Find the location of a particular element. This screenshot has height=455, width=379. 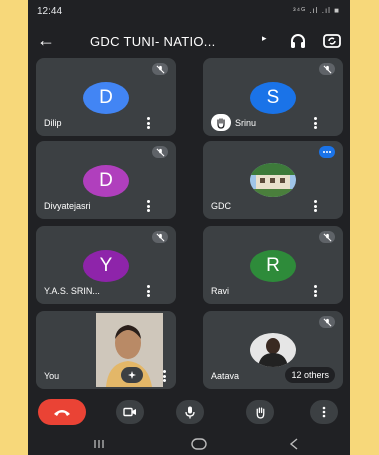

headphones-icon is located at coordinates (298, 41).